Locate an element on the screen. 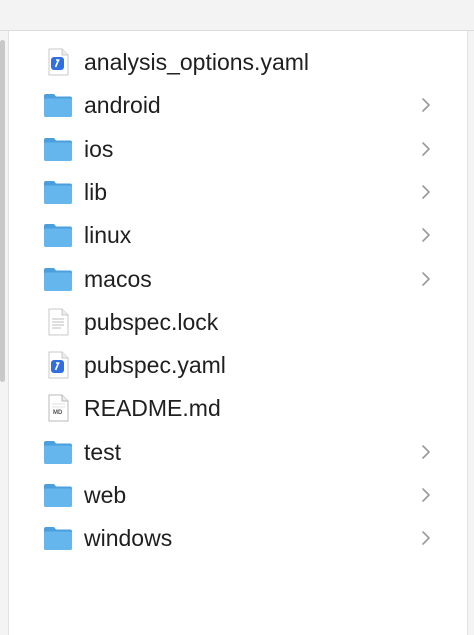 The height and width of the screenshot is (635, 474). sidebar-scrollbar is located at coordinates (2, 211).